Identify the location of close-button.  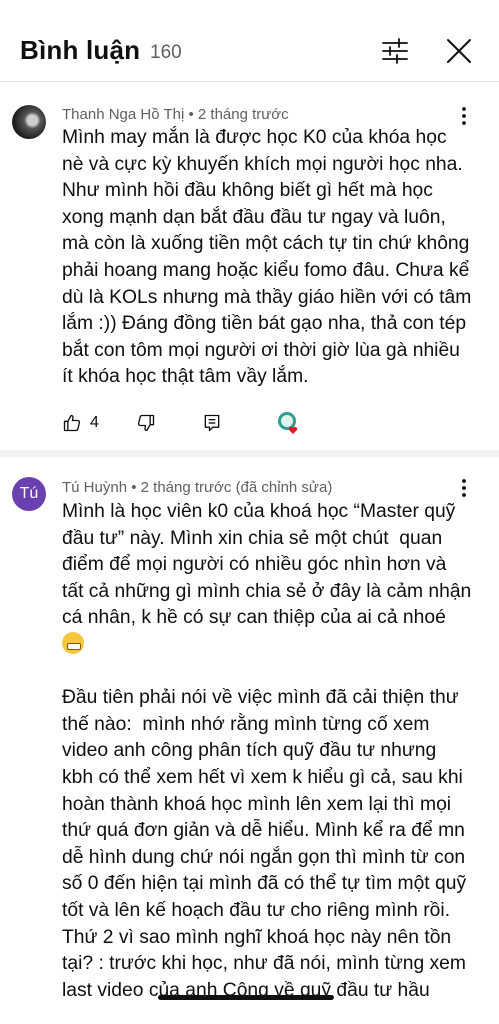
(459, 51).